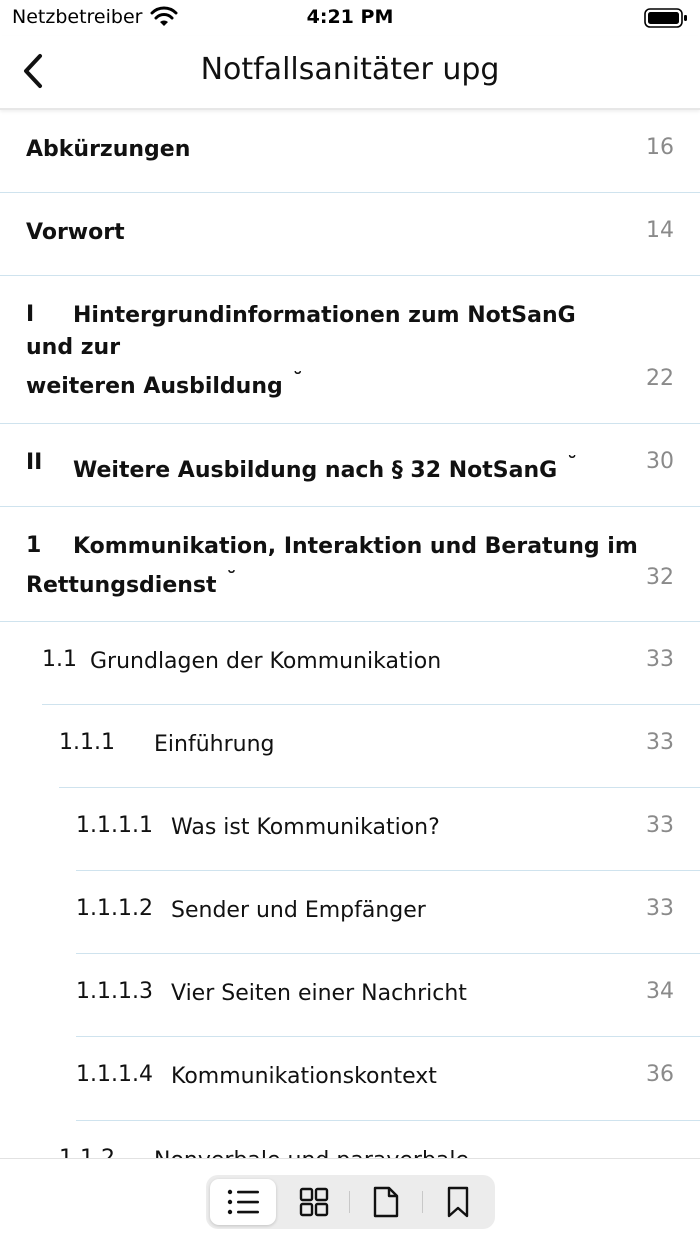 This screenshot has width=700, height=1245. What do you see at coordinates (114, 1074) in the screenshot?
I see `toc-item-number: 1.1.1.4` at bounding box center [114, 1074].